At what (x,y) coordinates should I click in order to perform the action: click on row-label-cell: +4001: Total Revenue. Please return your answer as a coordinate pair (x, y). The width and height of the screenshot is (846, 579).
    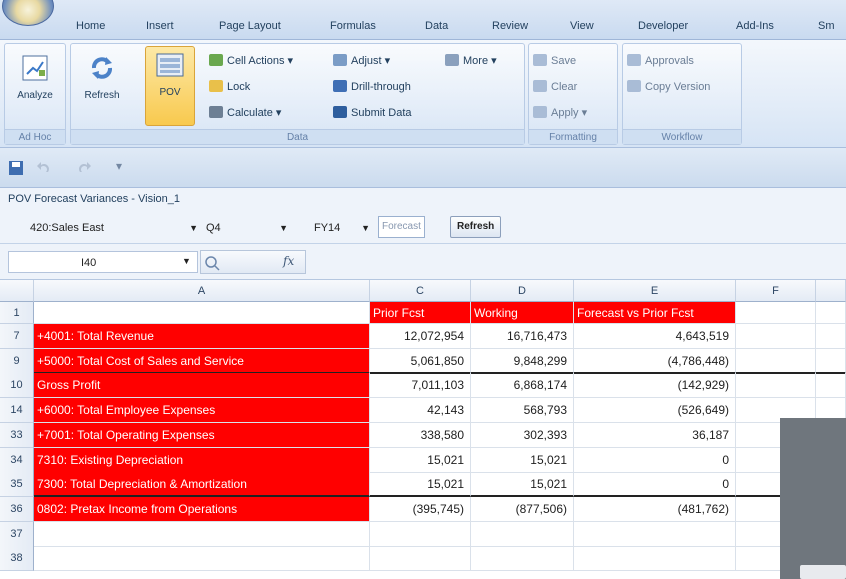
    Looking at the image, I should click on (202, 336).